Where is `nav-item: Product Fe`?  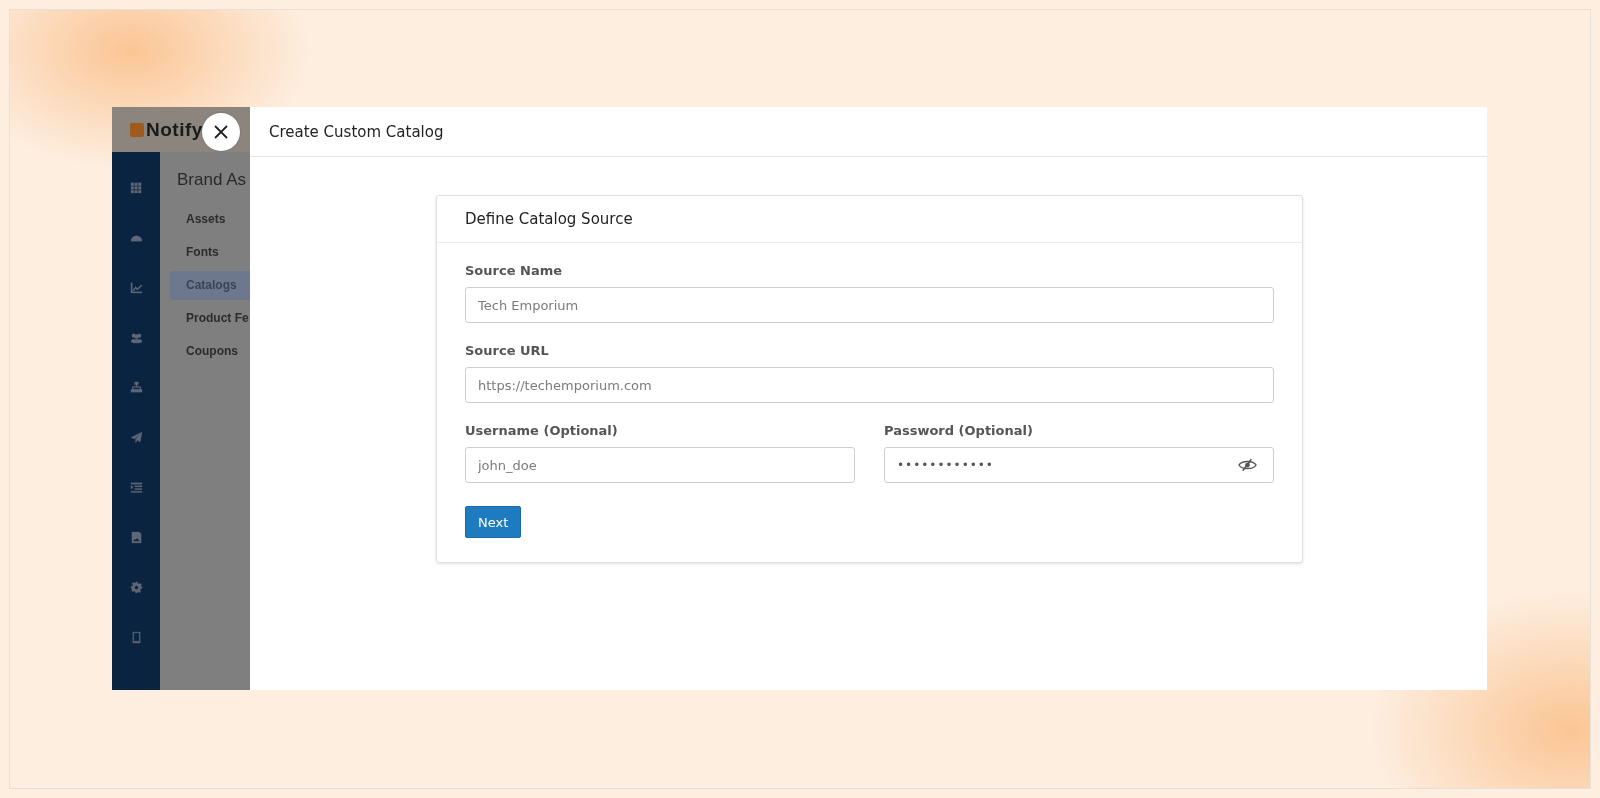
nav-item: Product Fe is located at coordinates (210, 318).